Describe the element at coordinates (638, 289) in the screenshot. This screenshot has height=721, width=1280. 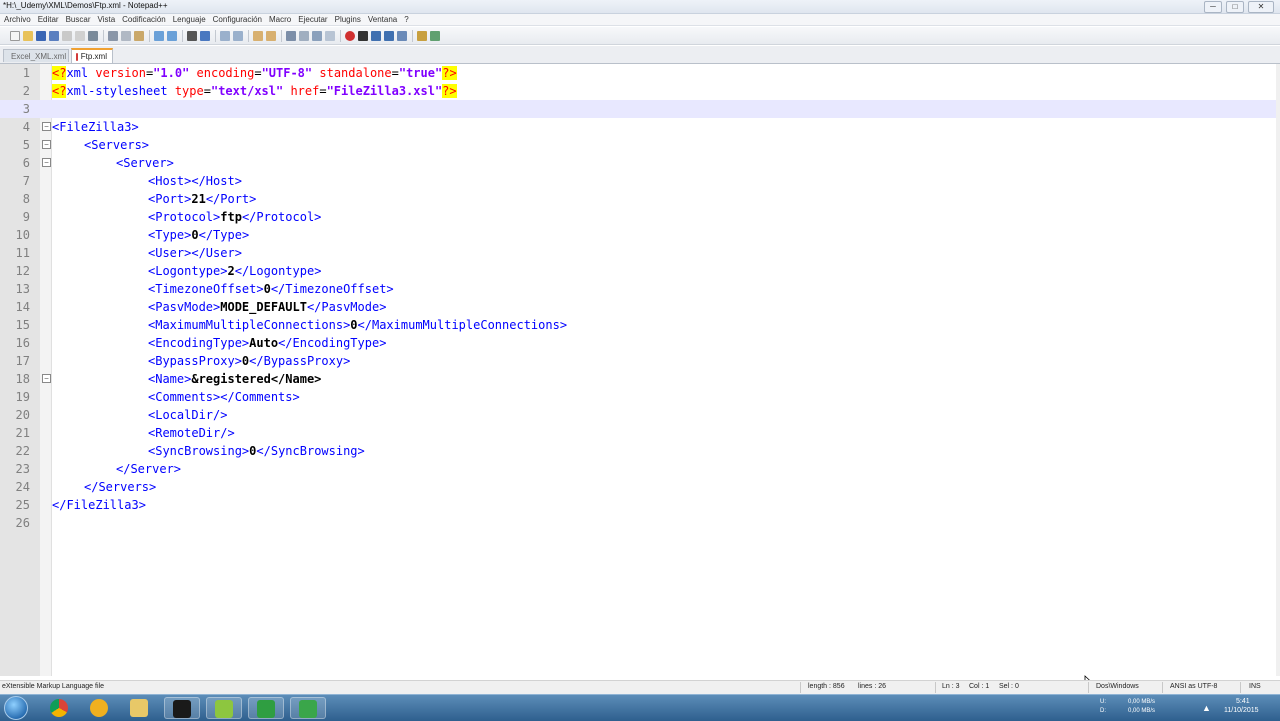
I see `code-line: 13 <TimezoneOffset>0</TimezoneOffset>` at that location.